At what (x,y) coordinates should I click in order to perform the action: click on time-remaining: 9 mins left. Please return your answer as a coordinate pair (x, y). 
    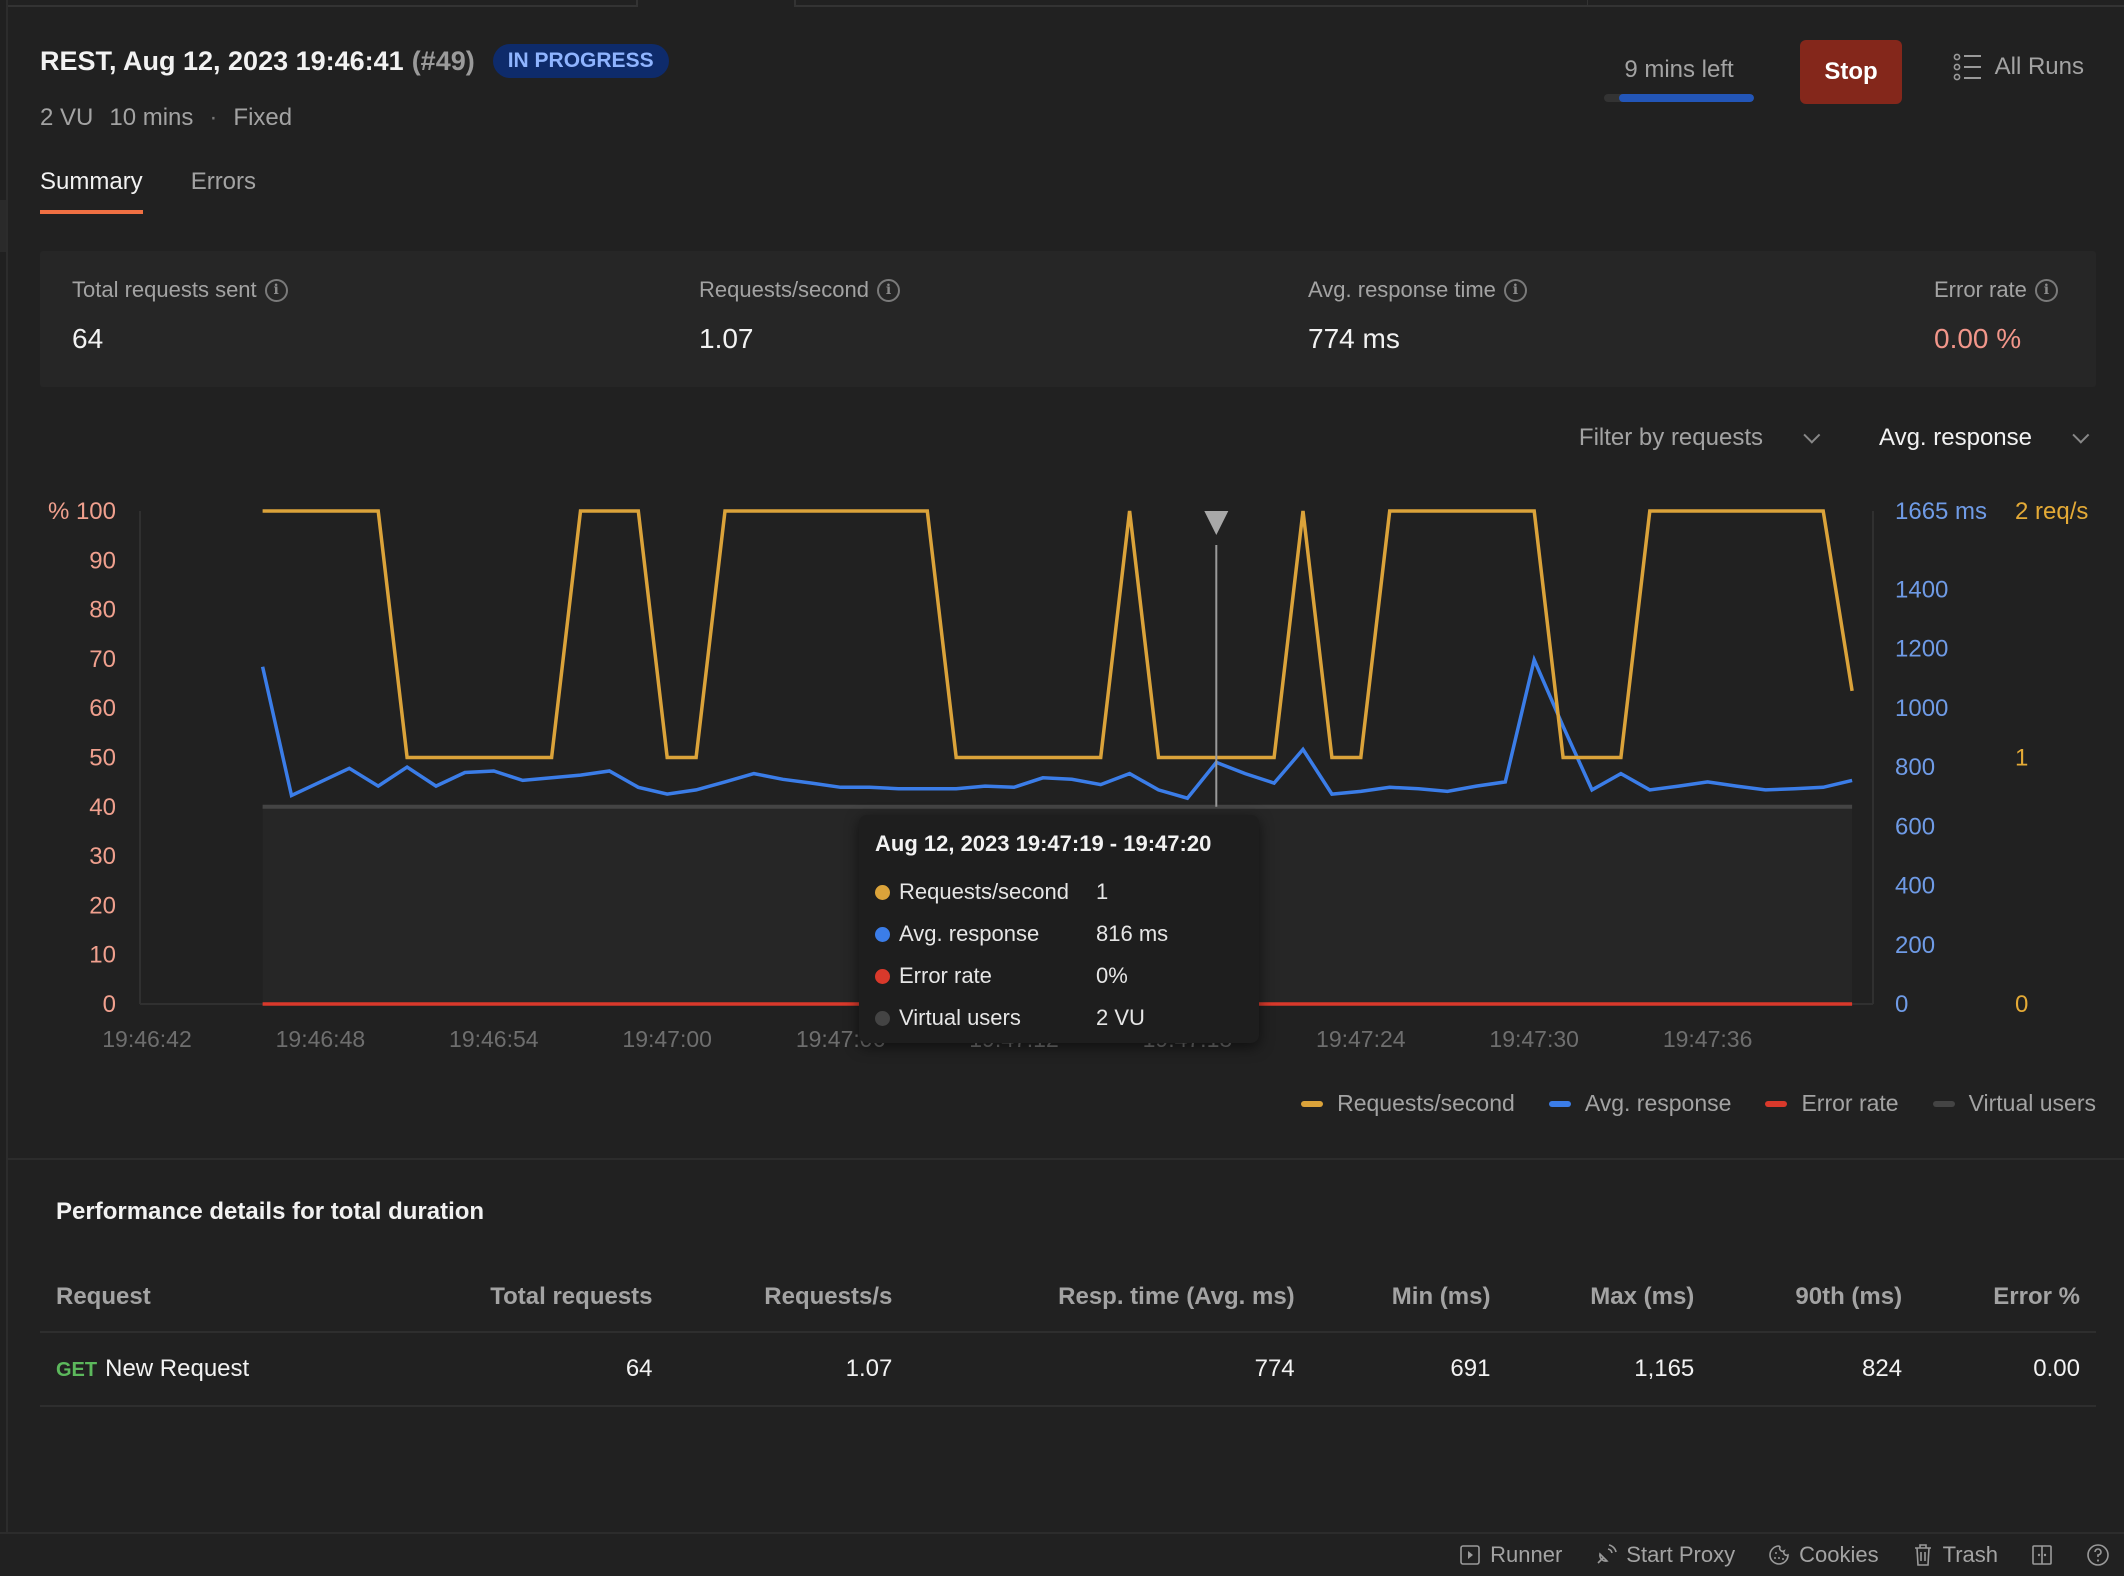
    Looking at the image, I should click on (1679, 79).